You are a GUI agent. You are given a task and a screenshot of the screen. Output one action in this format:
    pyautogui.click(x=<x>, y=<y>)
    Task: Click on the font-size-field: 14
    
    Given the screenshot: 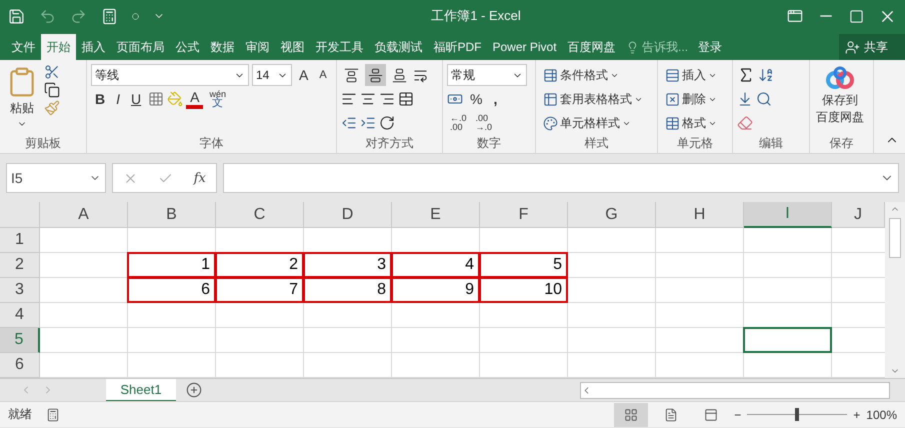 What is the action you would take?
    pyautogui.click(x=272, y=75)
    